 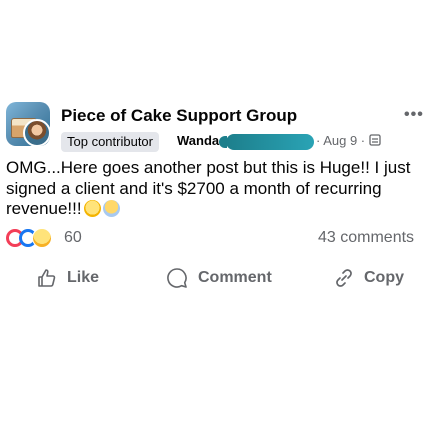 What do you see at coordinates (342, 140) in the screenshot?
I see `post-date: · Aug 9 ·` at bounding box center [342, 140].